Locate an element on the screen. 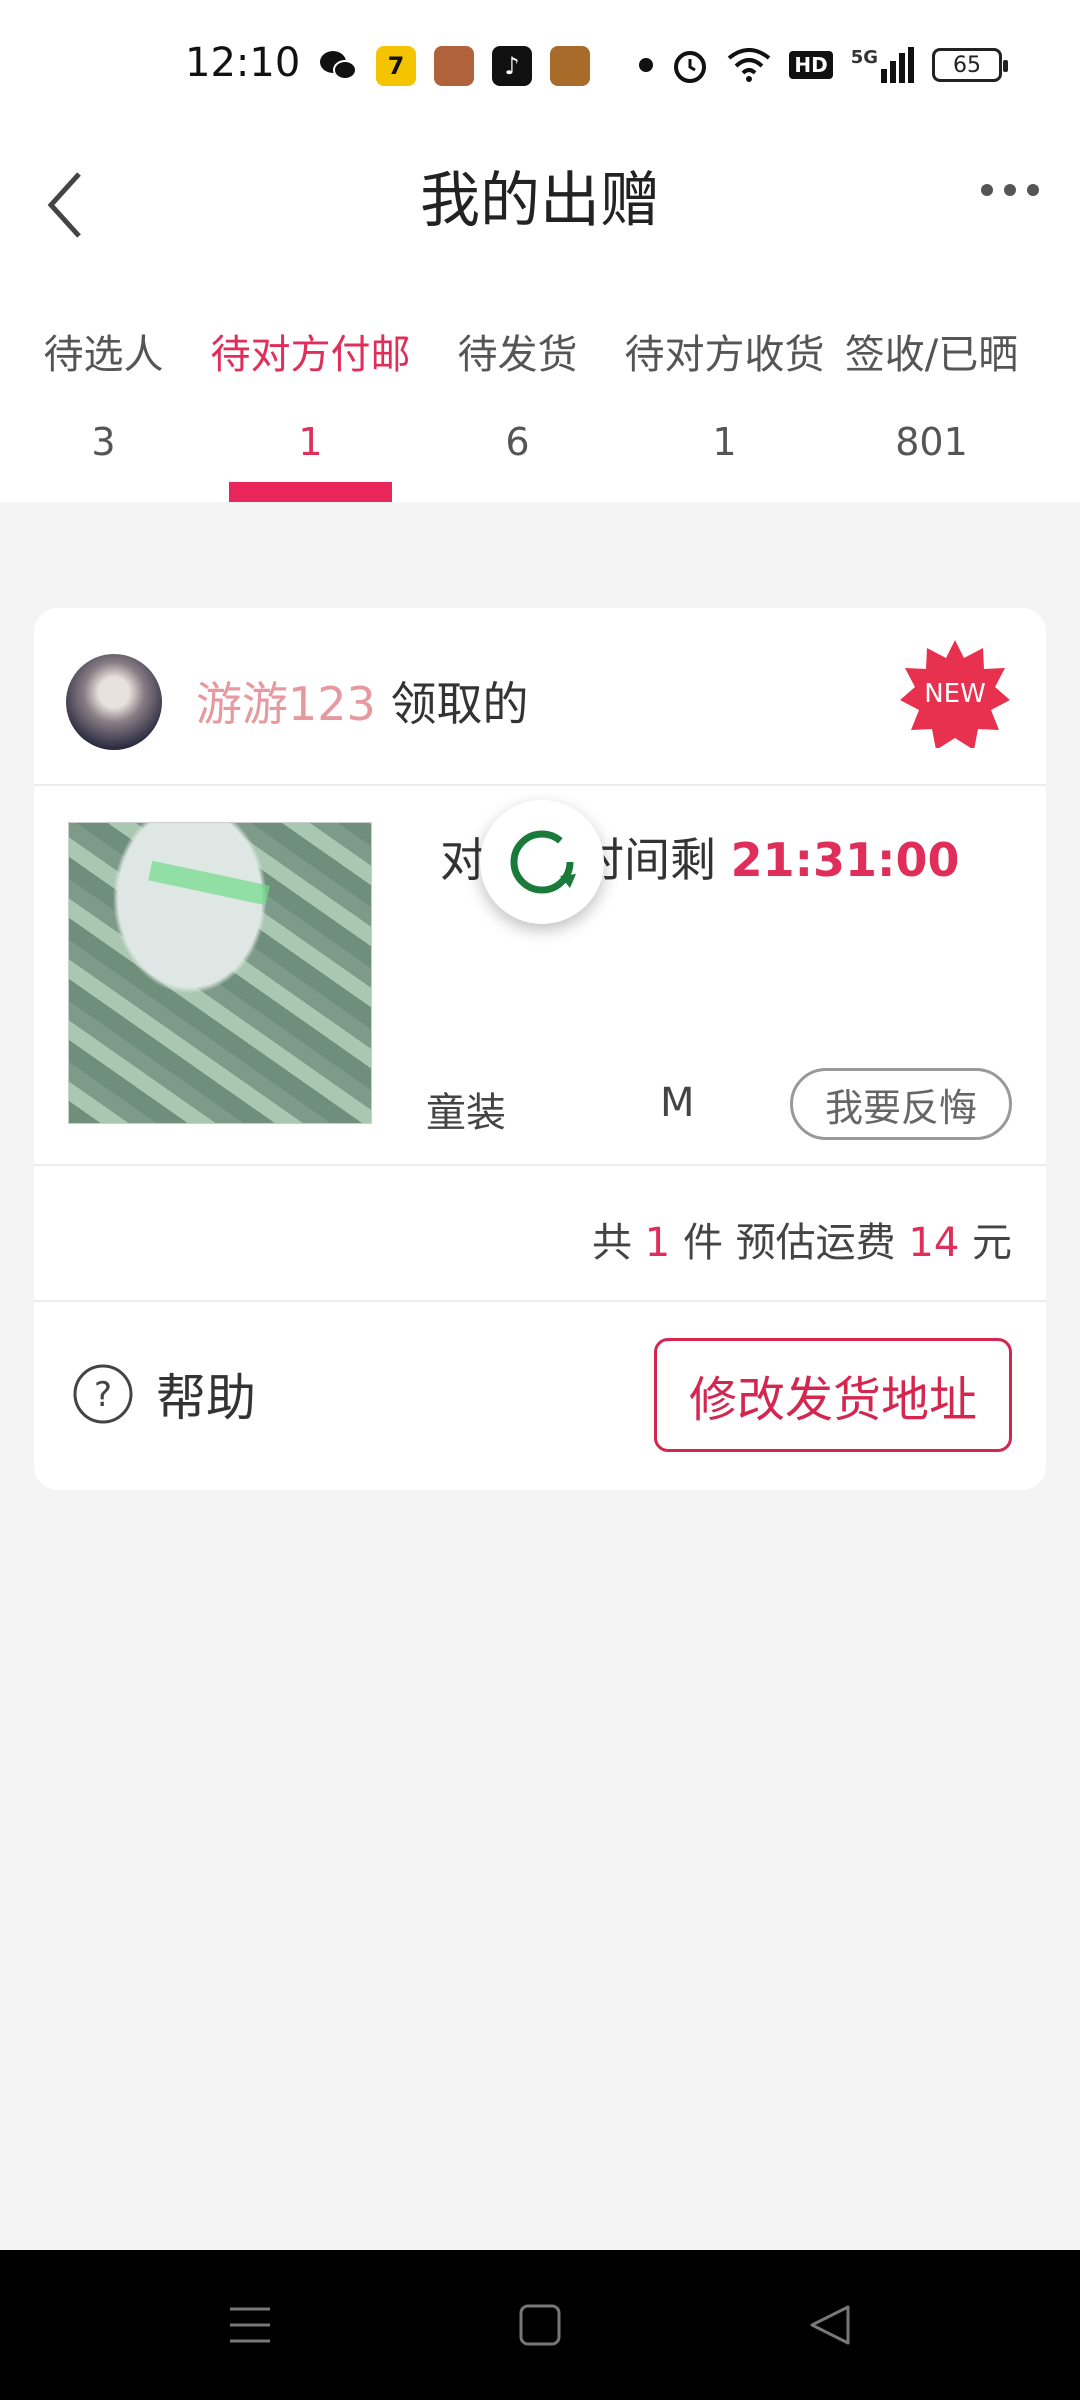 The width and height of the screenshot is (1080, 2400). claimant-line: 游游123 领取的 is located at coordinates (362, 701).